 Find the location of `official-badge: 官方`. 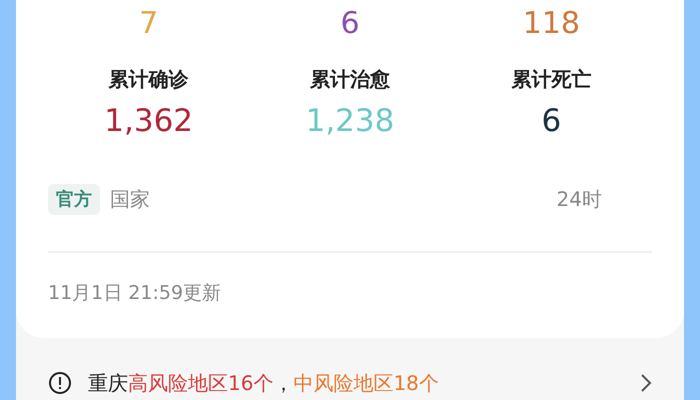

official-badge: 官方 is located at coordinates (74, 199).